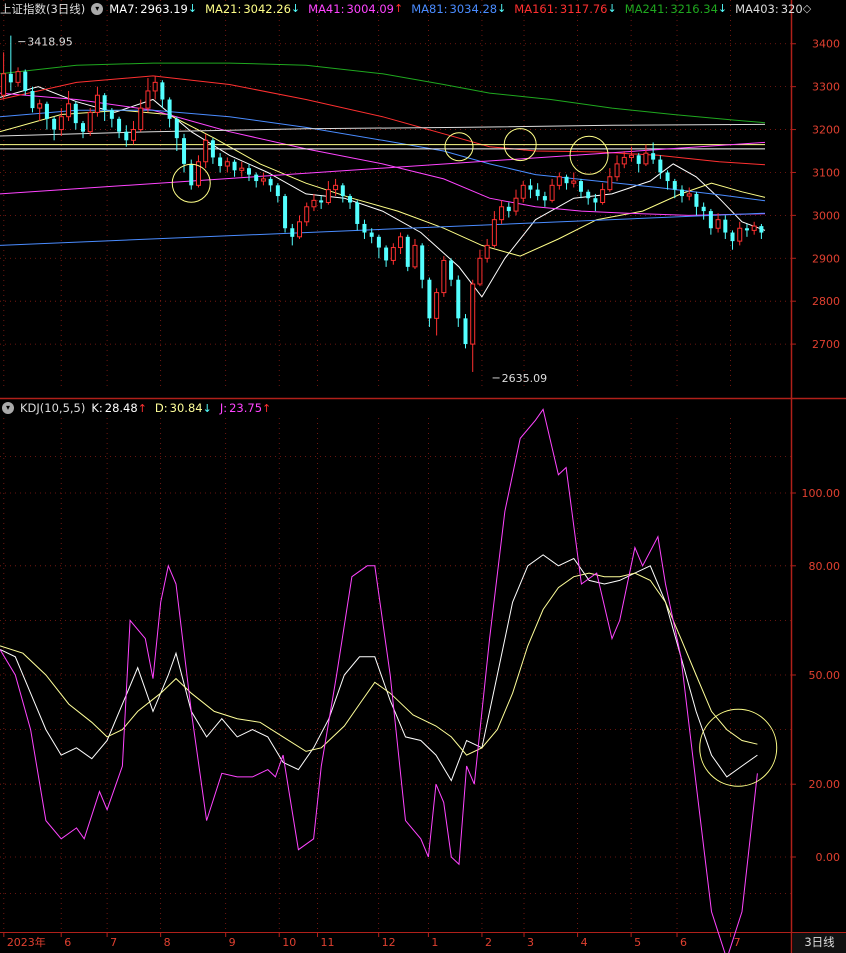 The height and width of the screenshot is (953, 846). Describe the element at coordinates (584, 942) in the screenshot. I see `x-tick-label: 4` at that location.